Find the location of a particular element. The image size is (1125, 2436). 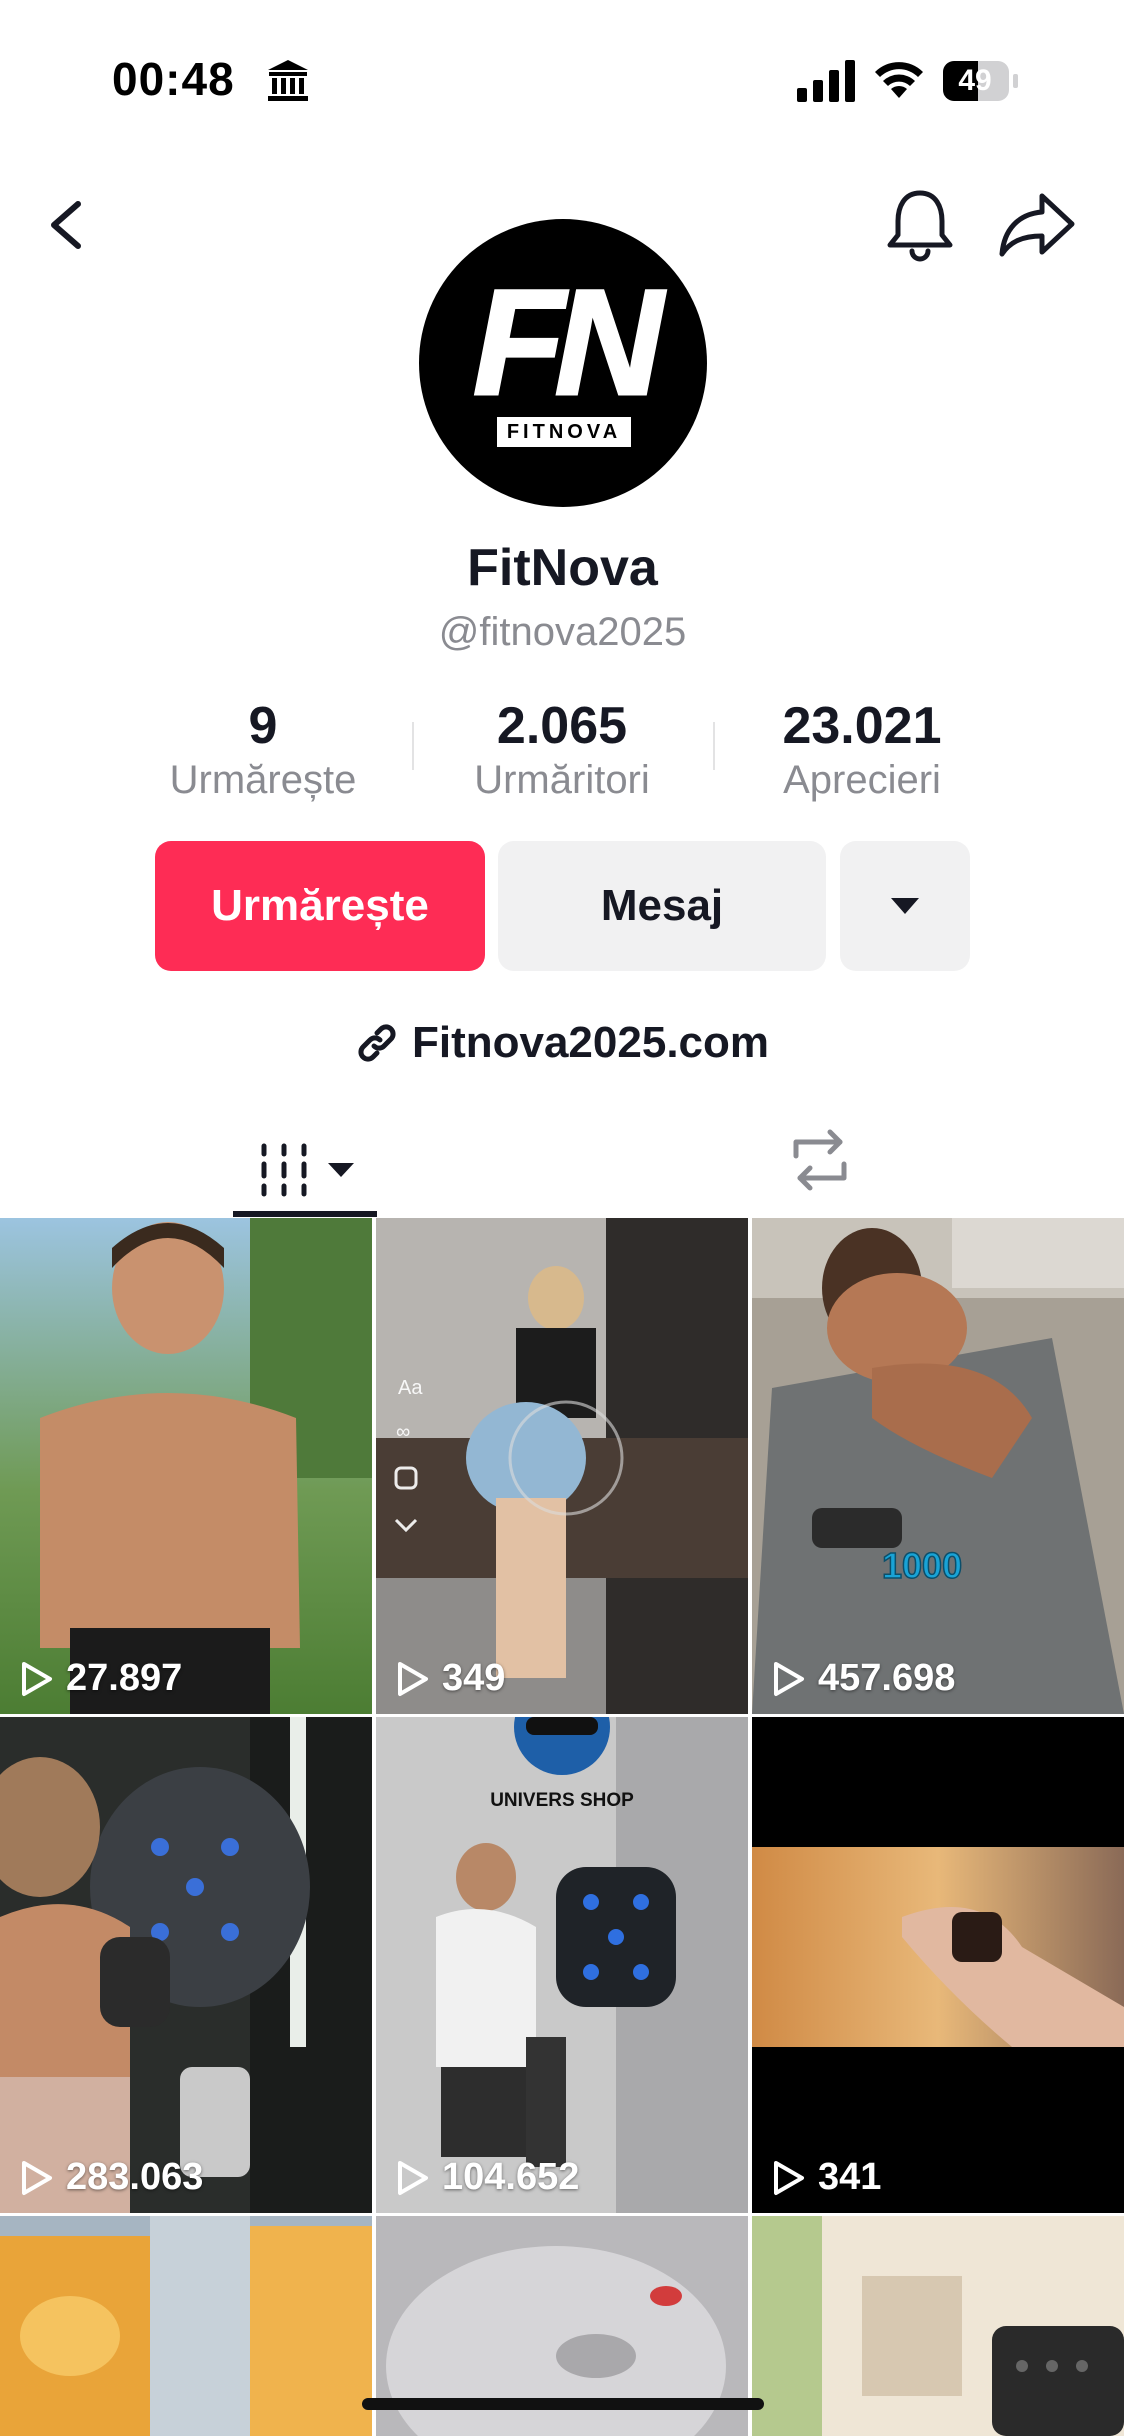

stat-likes: 23.021 Aprecieri is located at coordinates (862, 750).